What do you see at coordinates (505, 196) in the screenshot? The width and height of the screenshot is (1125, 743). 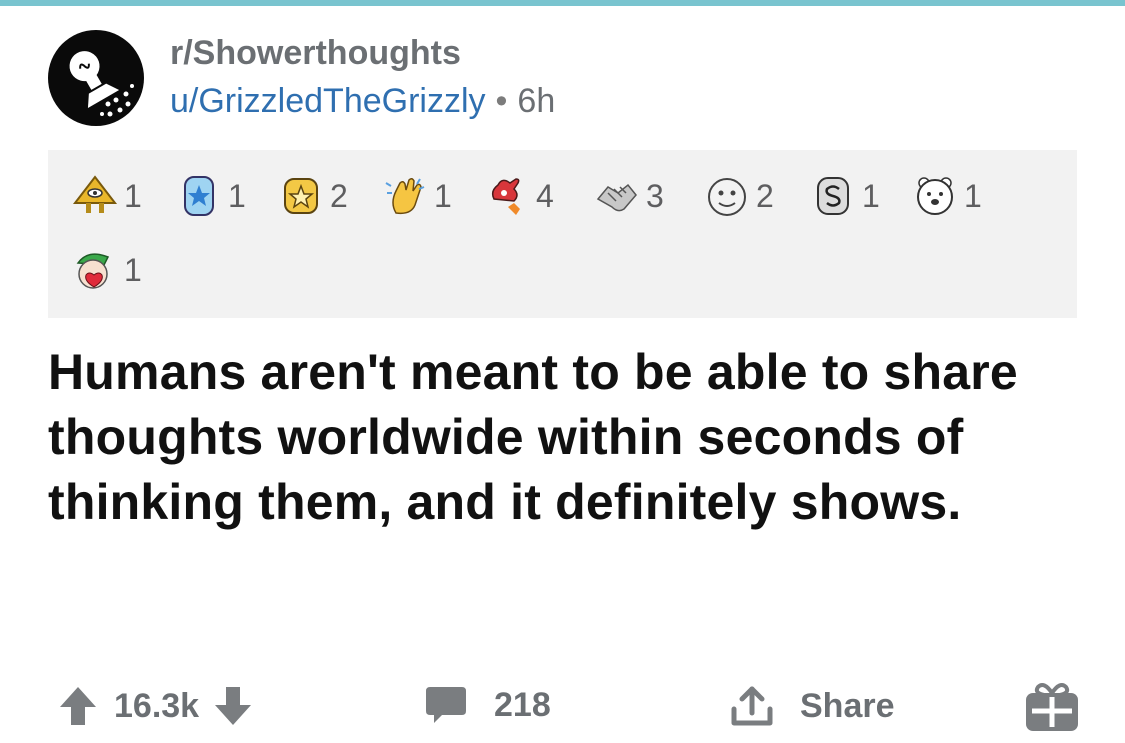 I see `rocket-like-award-icon` at bounding box center [505, 196].